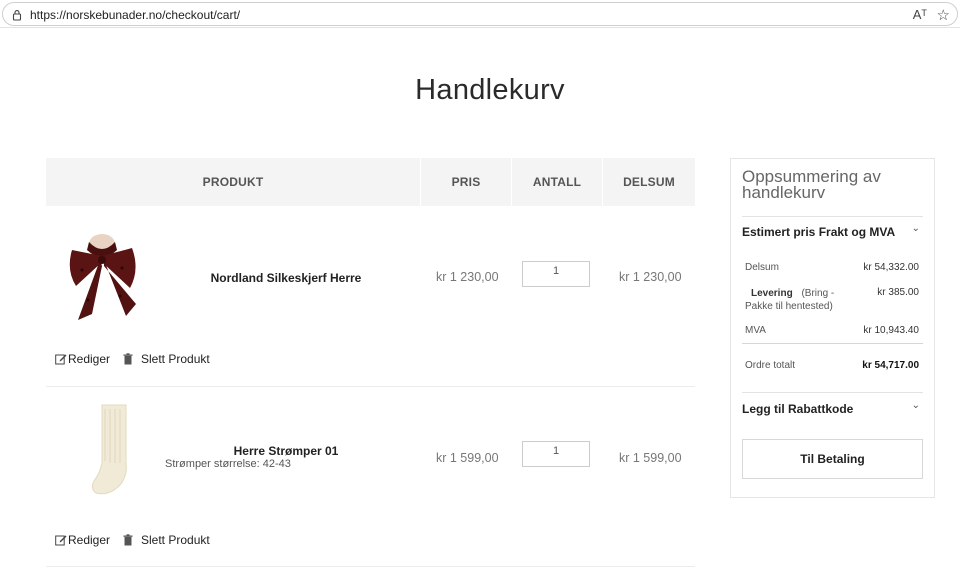 The height and width of the screenshot is (584, 960). What do you see at coordinates (466, 182) in the screenshot?
I see `header-price: PRIS` at bounding box center [466, 182].